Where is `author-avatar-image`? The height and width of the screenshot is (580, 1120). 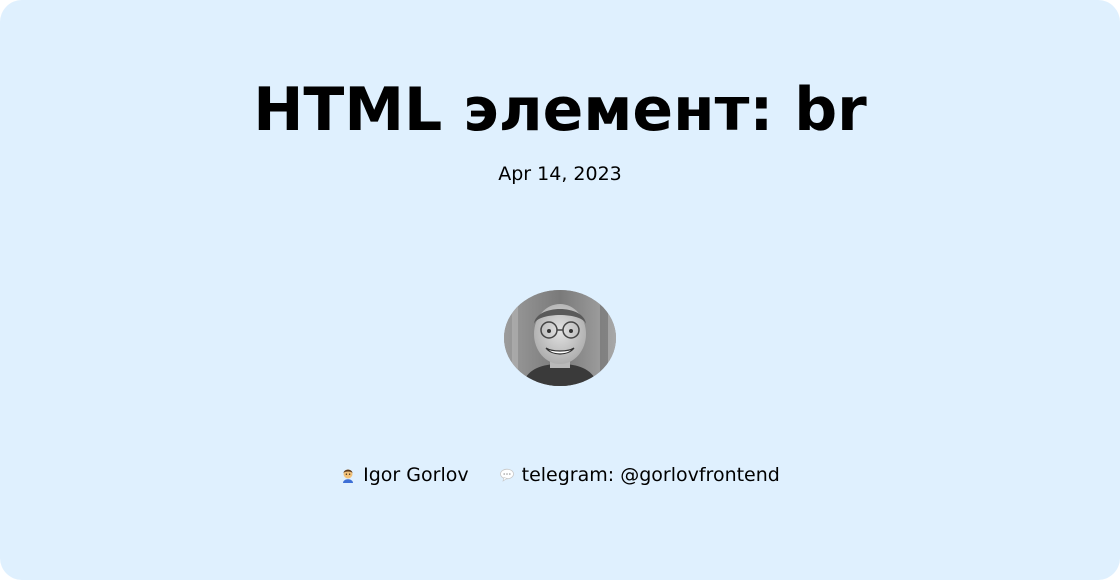
author-avatar-image is located at coordinates (560, 338).